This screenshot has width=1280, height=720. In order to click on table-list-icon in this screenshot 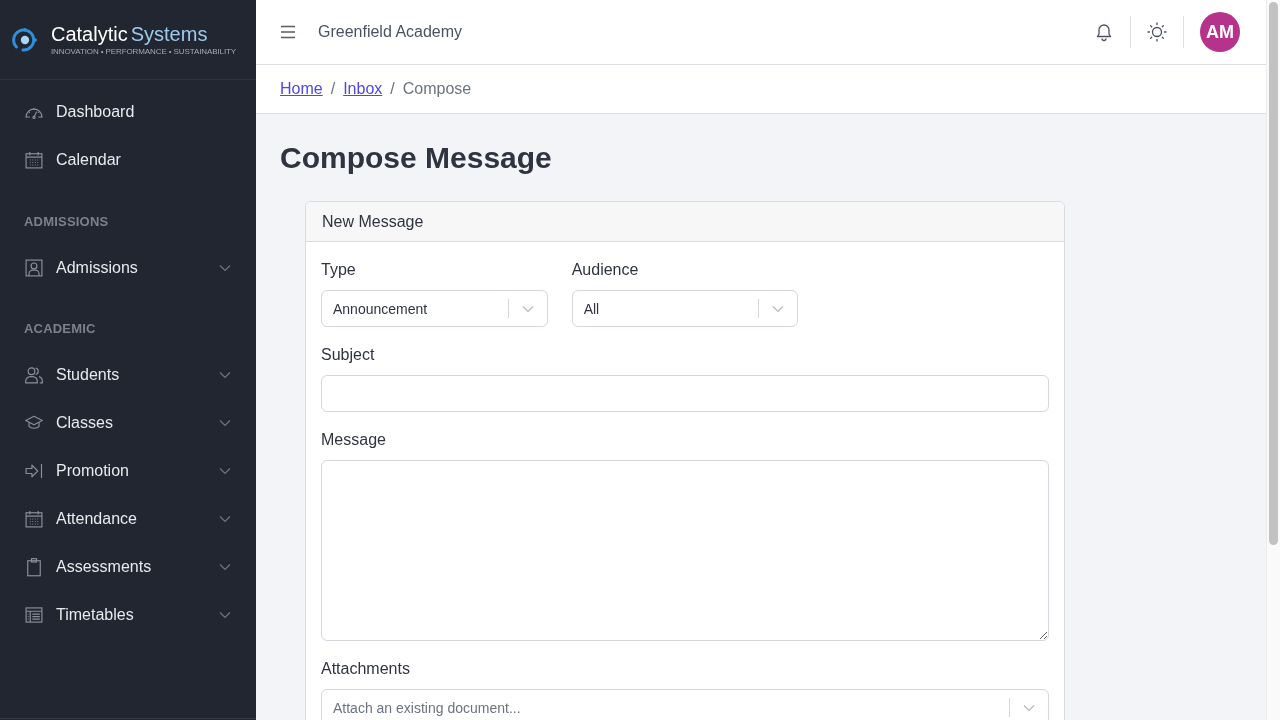, I will do `click(34, 615)`.